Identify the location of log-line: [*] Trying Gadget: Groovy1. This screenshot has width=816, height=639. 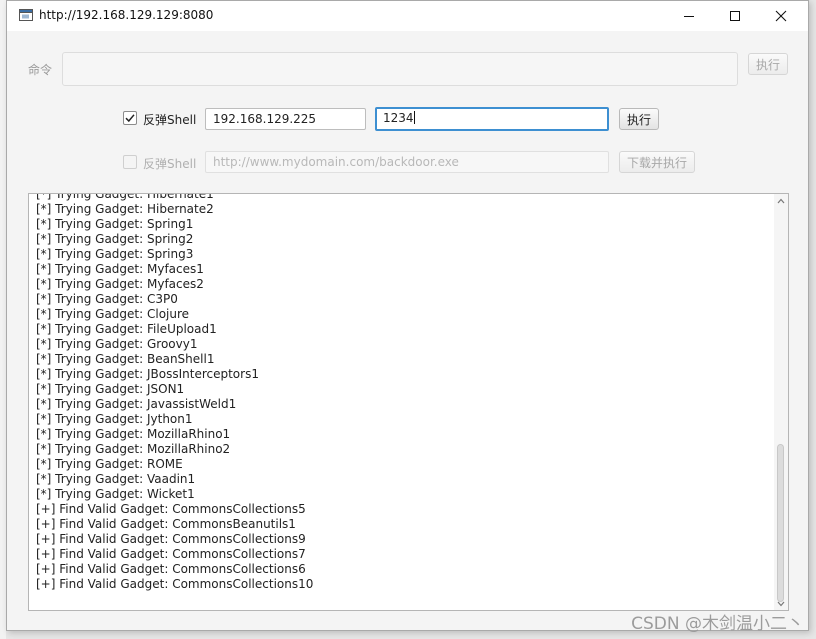
(117, 344).